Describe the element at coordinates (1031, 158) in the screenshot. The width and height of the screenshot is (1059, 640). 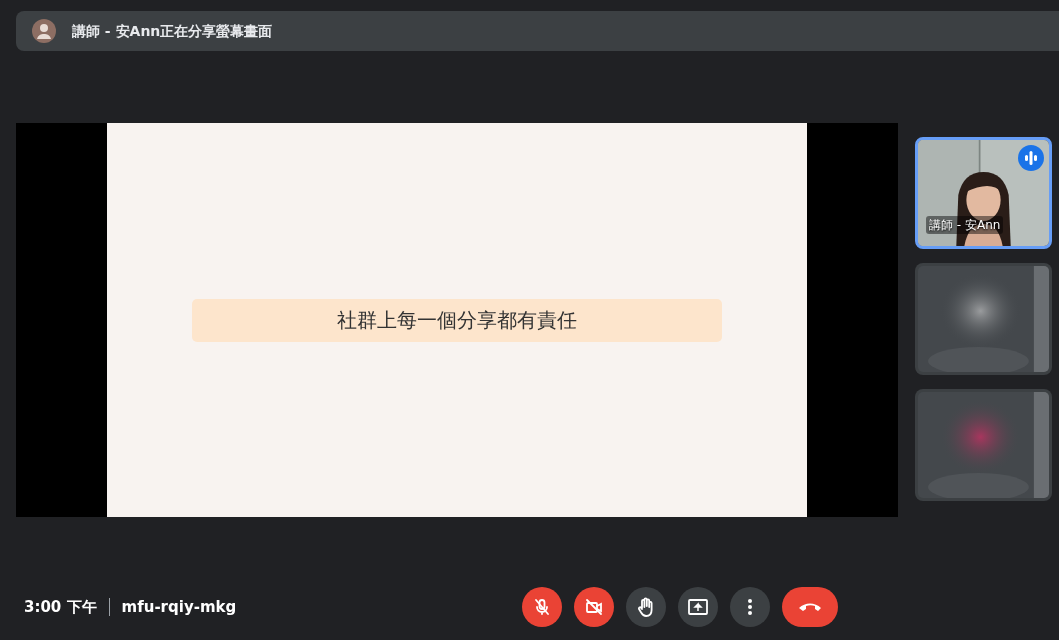
I see `speaking-icon` at that location.